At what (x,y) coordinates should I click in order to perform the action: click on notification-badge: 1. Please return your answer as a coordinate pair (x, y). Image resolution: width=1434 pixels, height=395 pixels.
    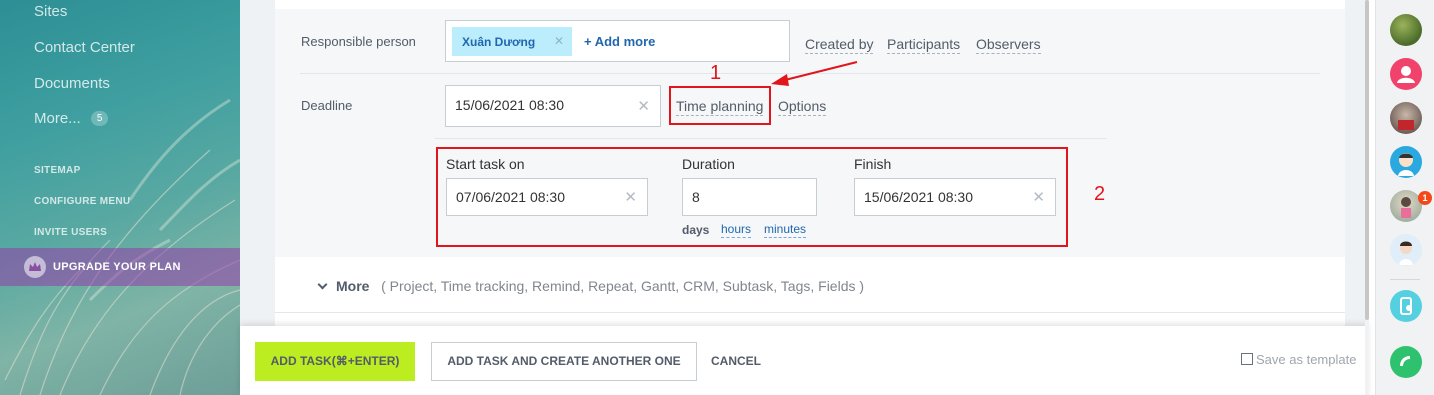
    Looking at the image, I should click on (1425, 198).